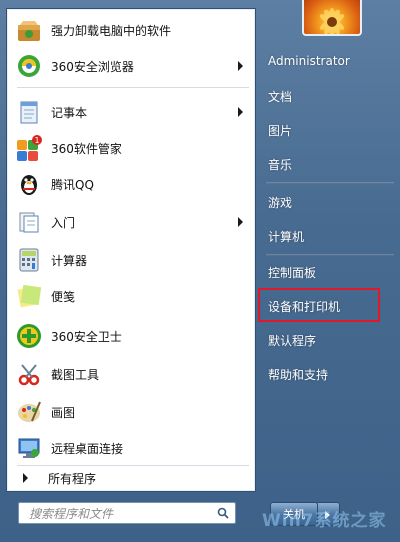 Image resolution: width=400 pixels, height=542 pixels. I want to click on help-and-support-link: 帮助和支持, so click(298, 374).